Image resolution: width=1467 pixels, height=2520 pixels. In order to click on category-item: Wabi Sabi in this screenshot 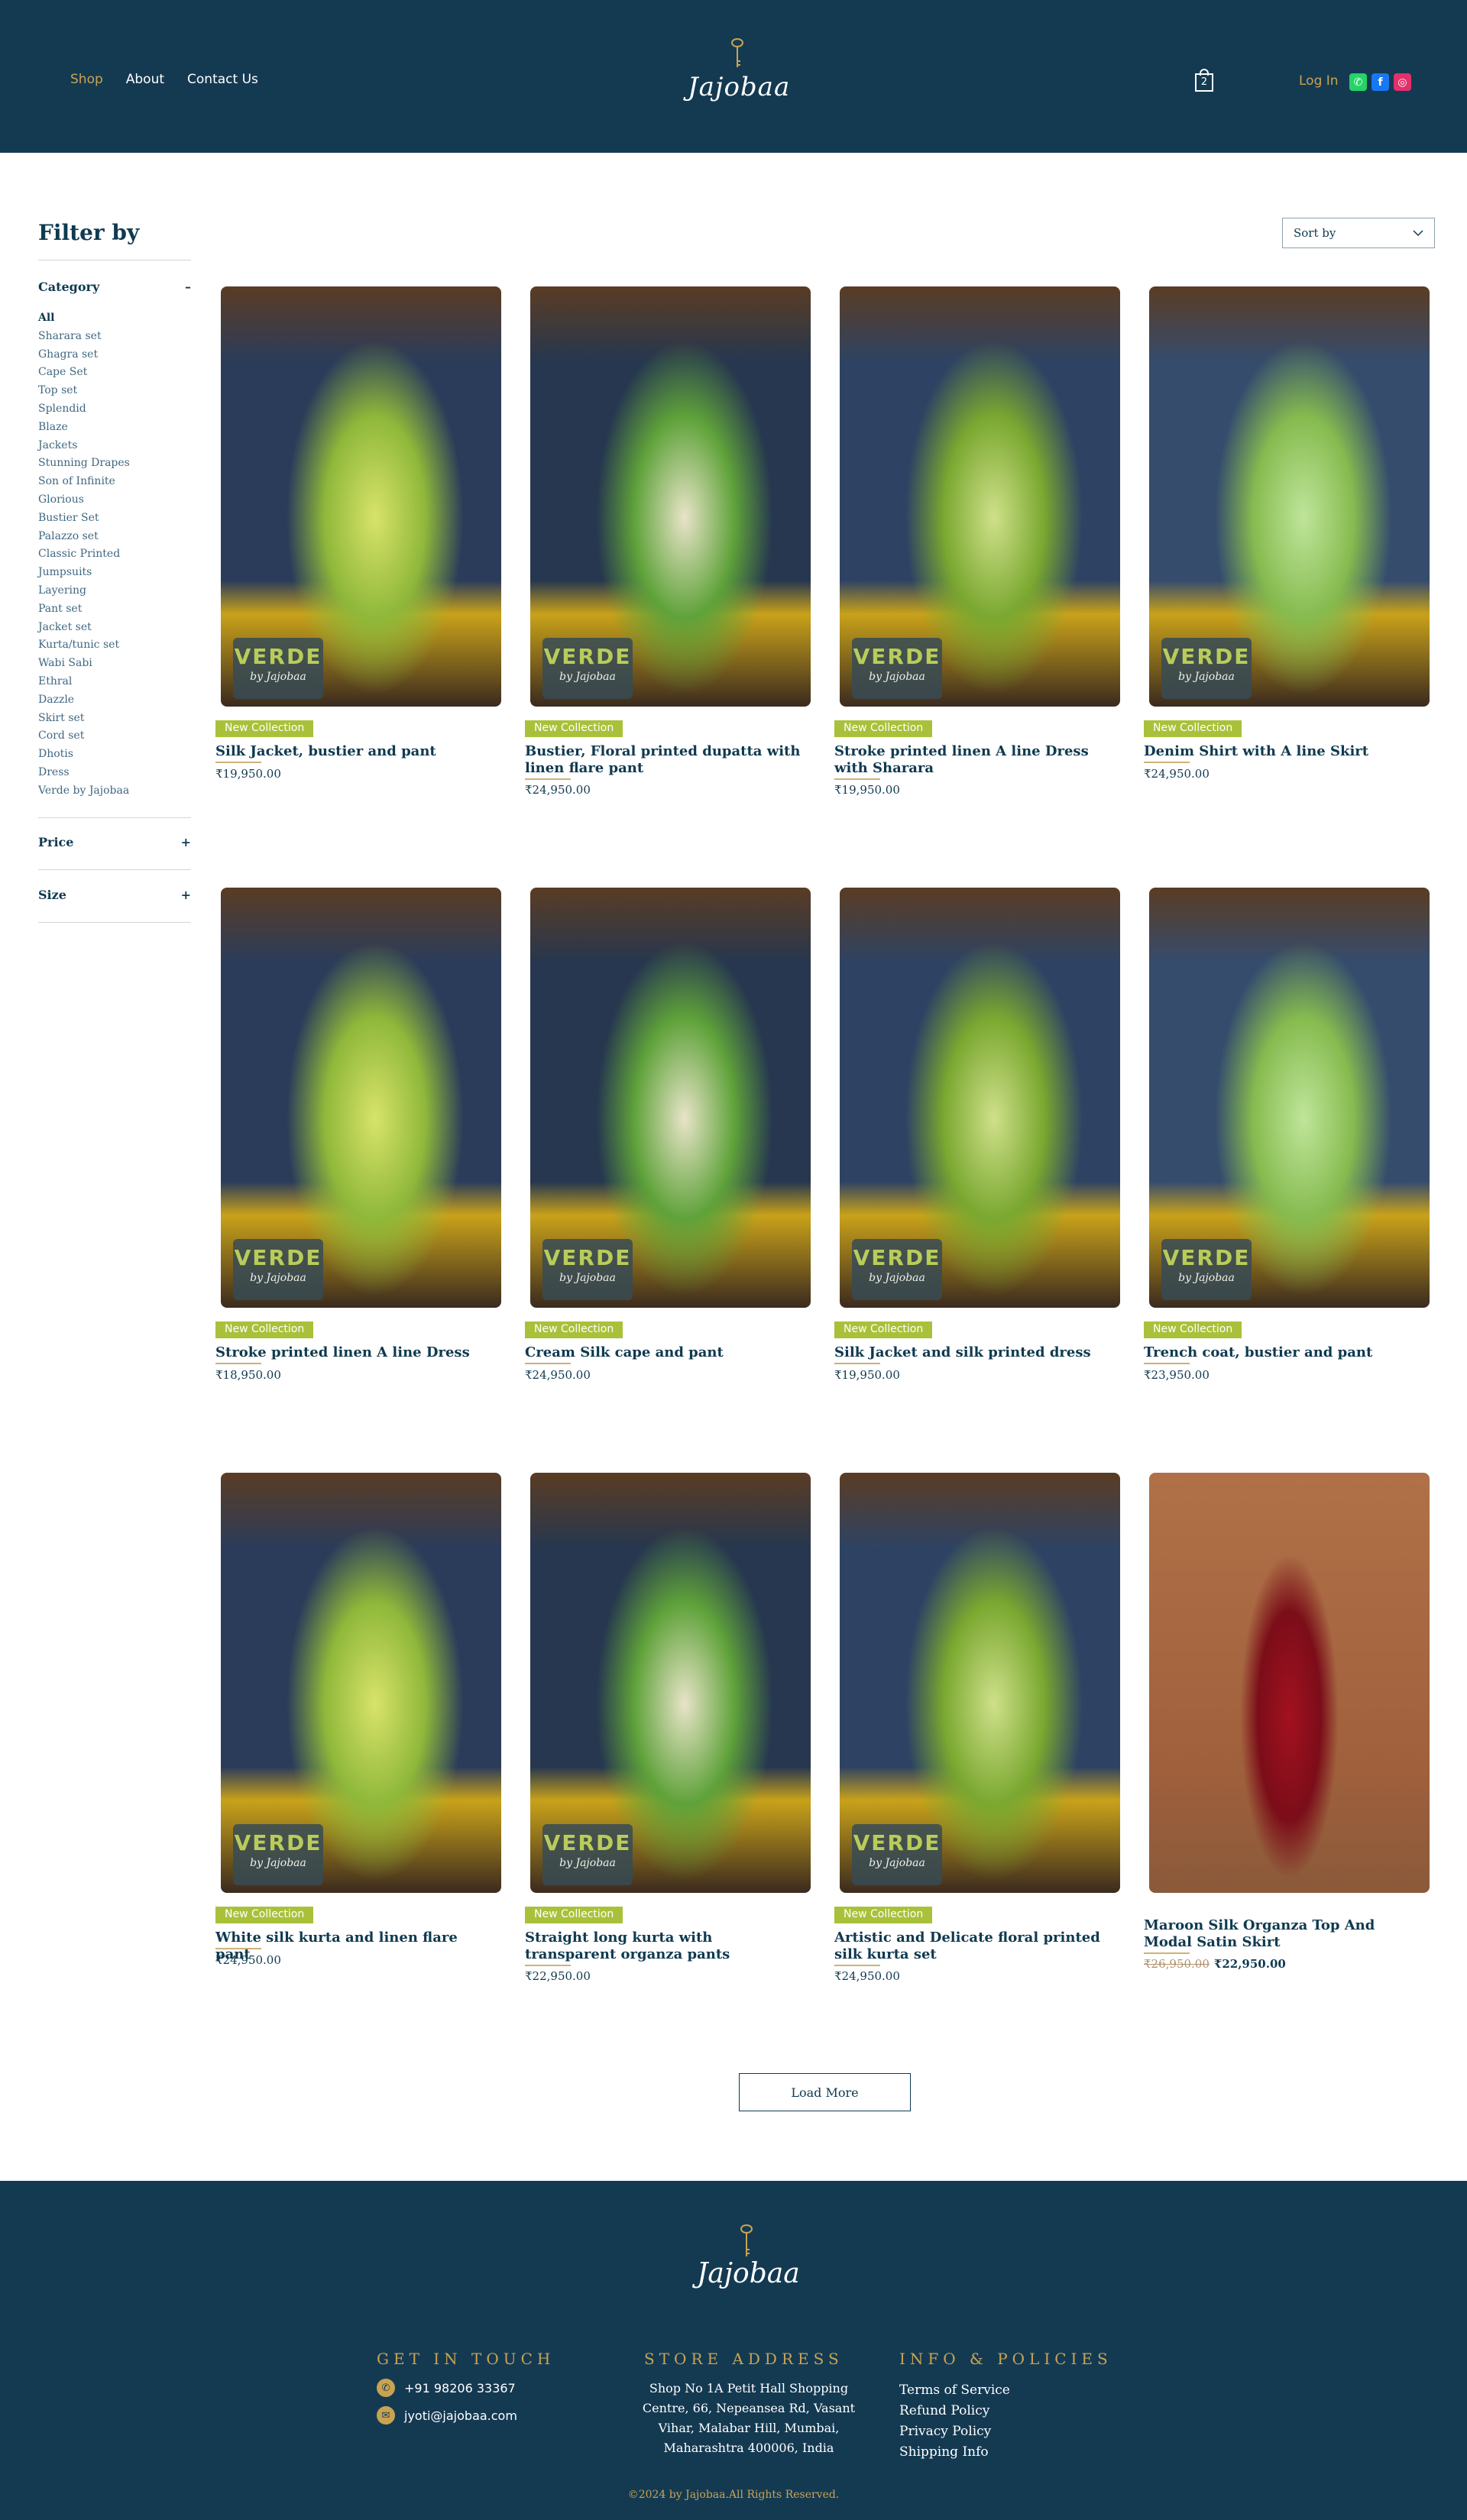, I will do `click(84, 664)`.